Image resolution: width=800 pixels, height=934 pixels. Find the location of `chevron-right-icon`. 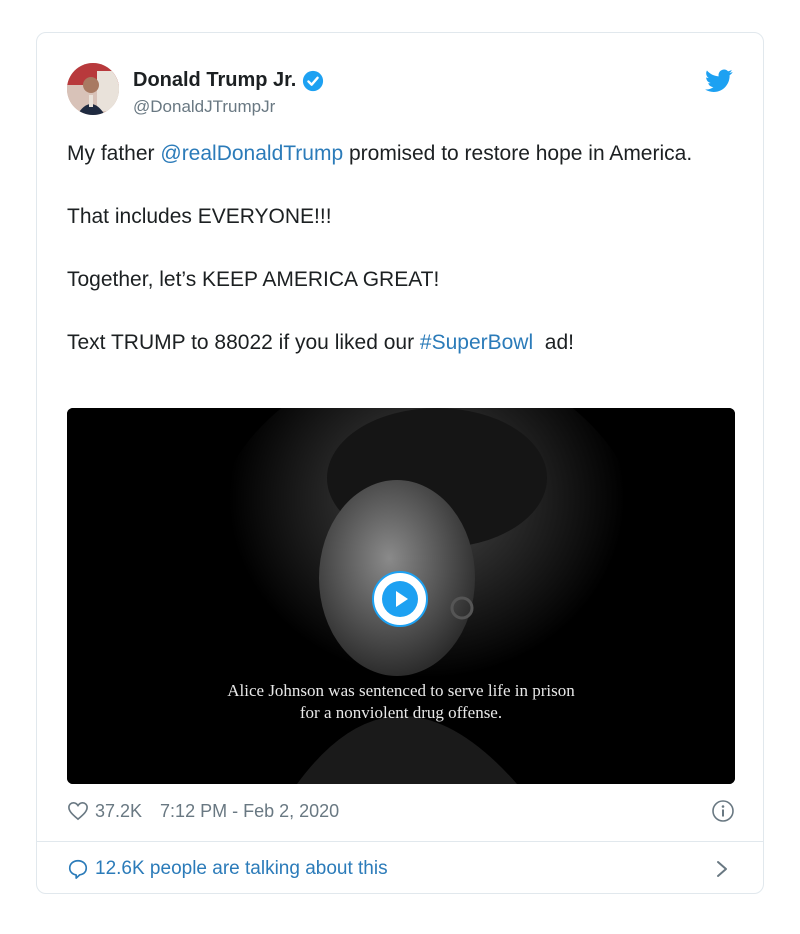

chevron-right-icon is located at coordinates (722, 869).